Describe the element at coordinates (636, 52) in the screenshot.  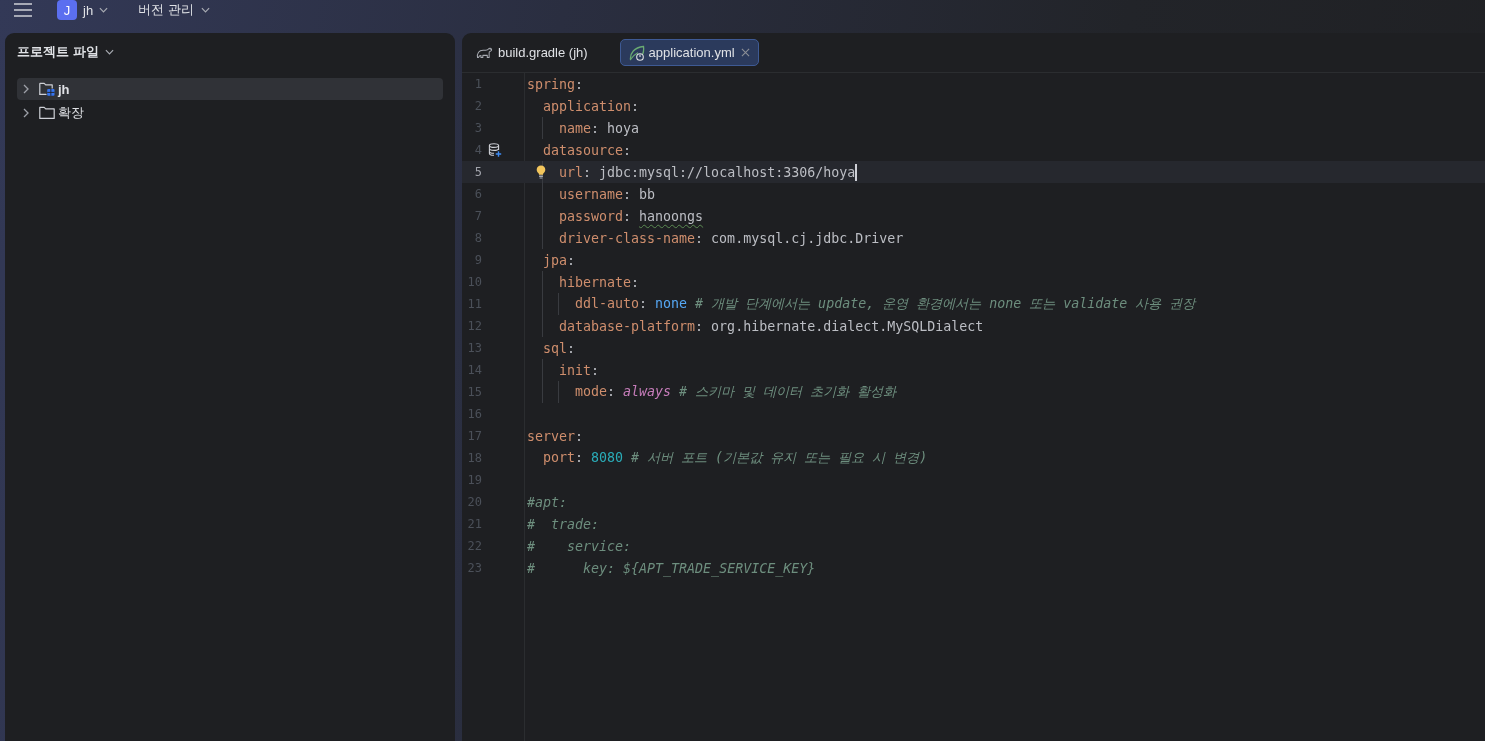
I see `leaf-icon` at that location.